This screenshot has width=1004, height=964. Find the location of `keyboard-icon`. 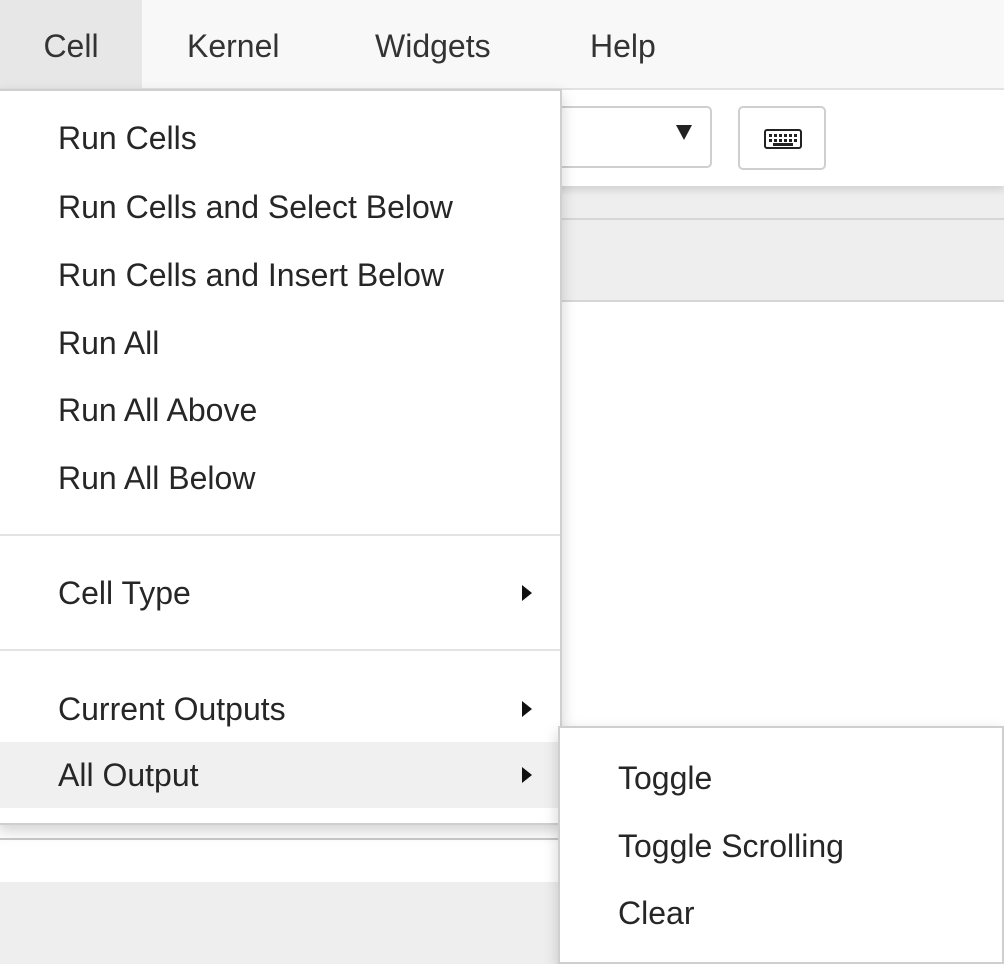

keyboard-icon is located at coordinates (783, 139).